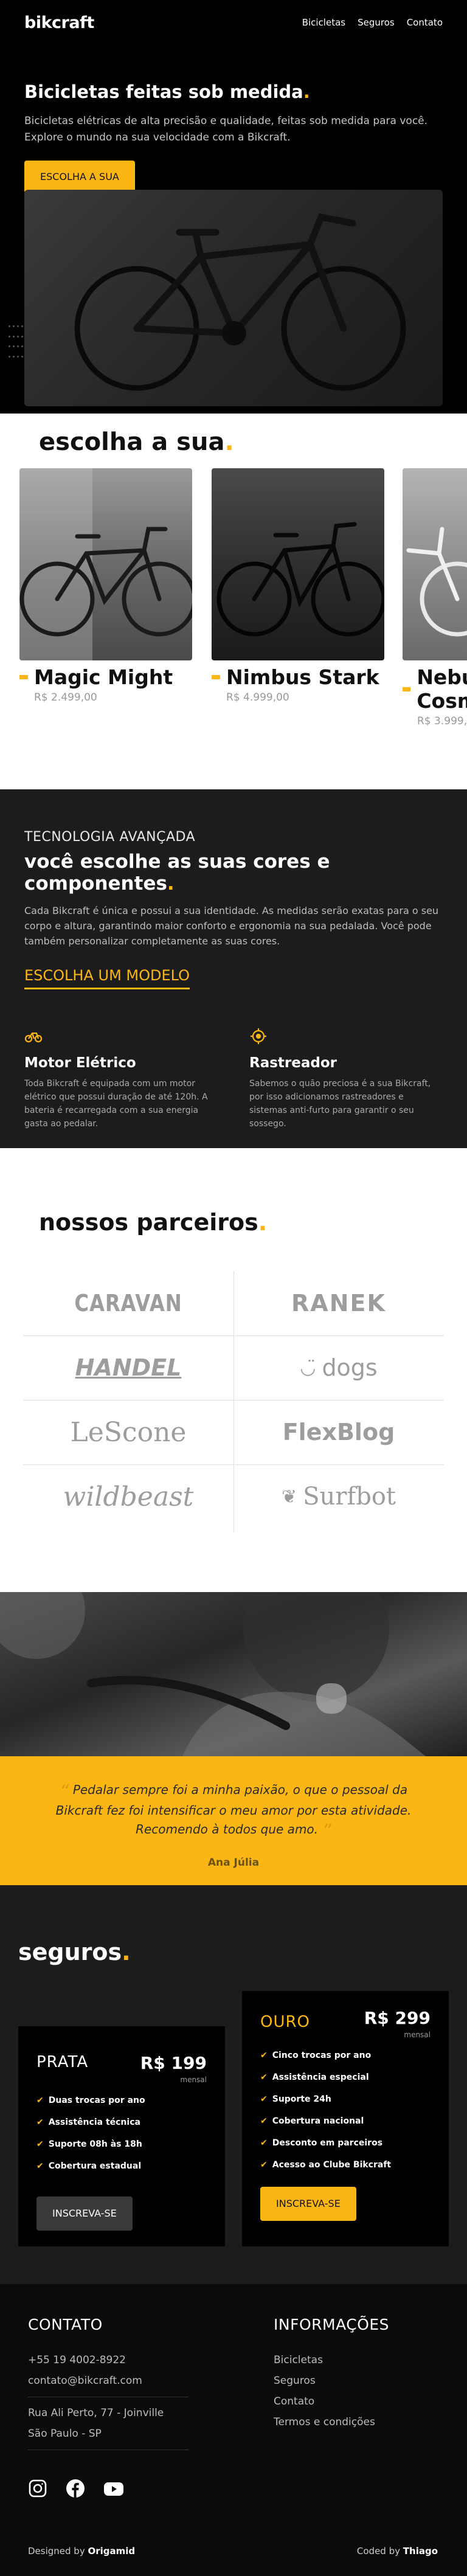 This screenshot has height=2576, width=467. What do you see at coordinates (326, 1831) in the screenshot?
I see `close-quote-icon: ”` at bounding box center [326, 1831].